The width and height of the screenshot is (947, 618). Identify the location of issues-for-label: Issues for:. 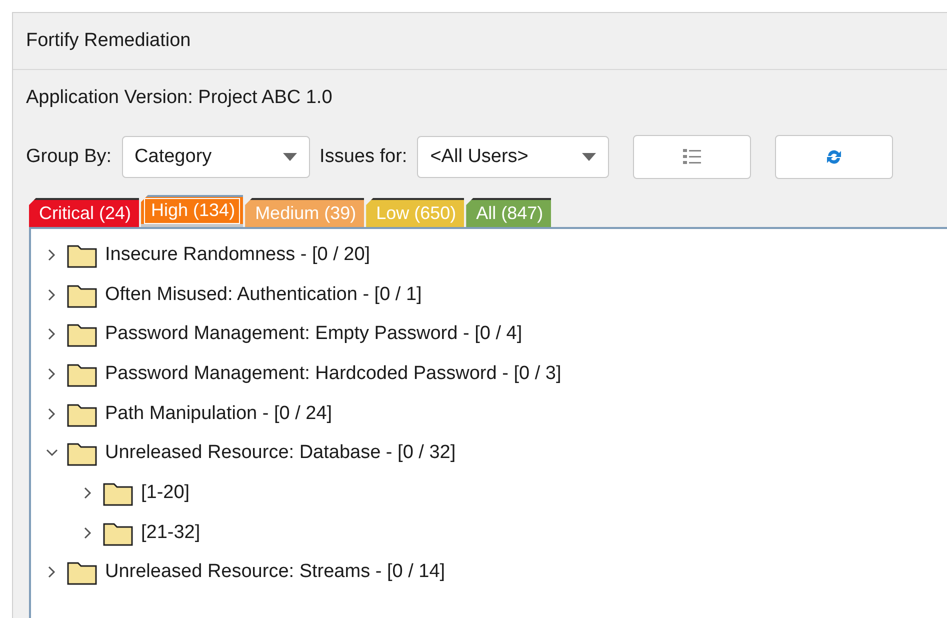
(364, 157).